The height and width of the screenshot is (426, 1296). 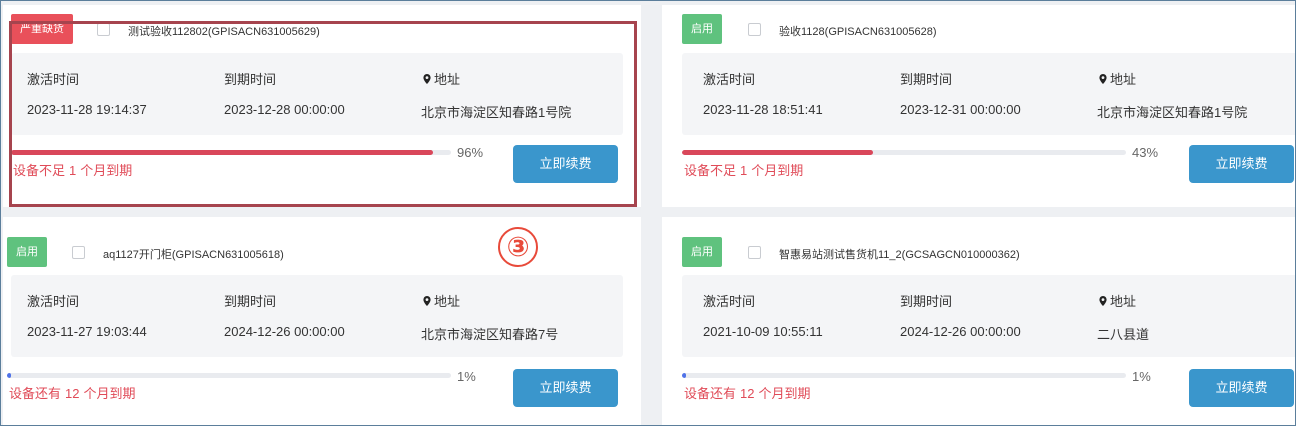 What do you see at coordinates (193, 255) in the screenshot?
I see `device-name: aq1127开门柜(GPISACN631005618)` at bounding box center [193, 255].